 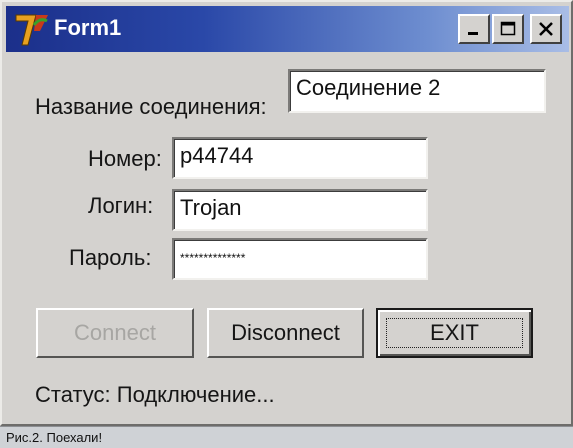 What do you see at coordinates (31, 30) in the screenshot?
I see `delphi-app-icon` at bounding box center [31, 30].